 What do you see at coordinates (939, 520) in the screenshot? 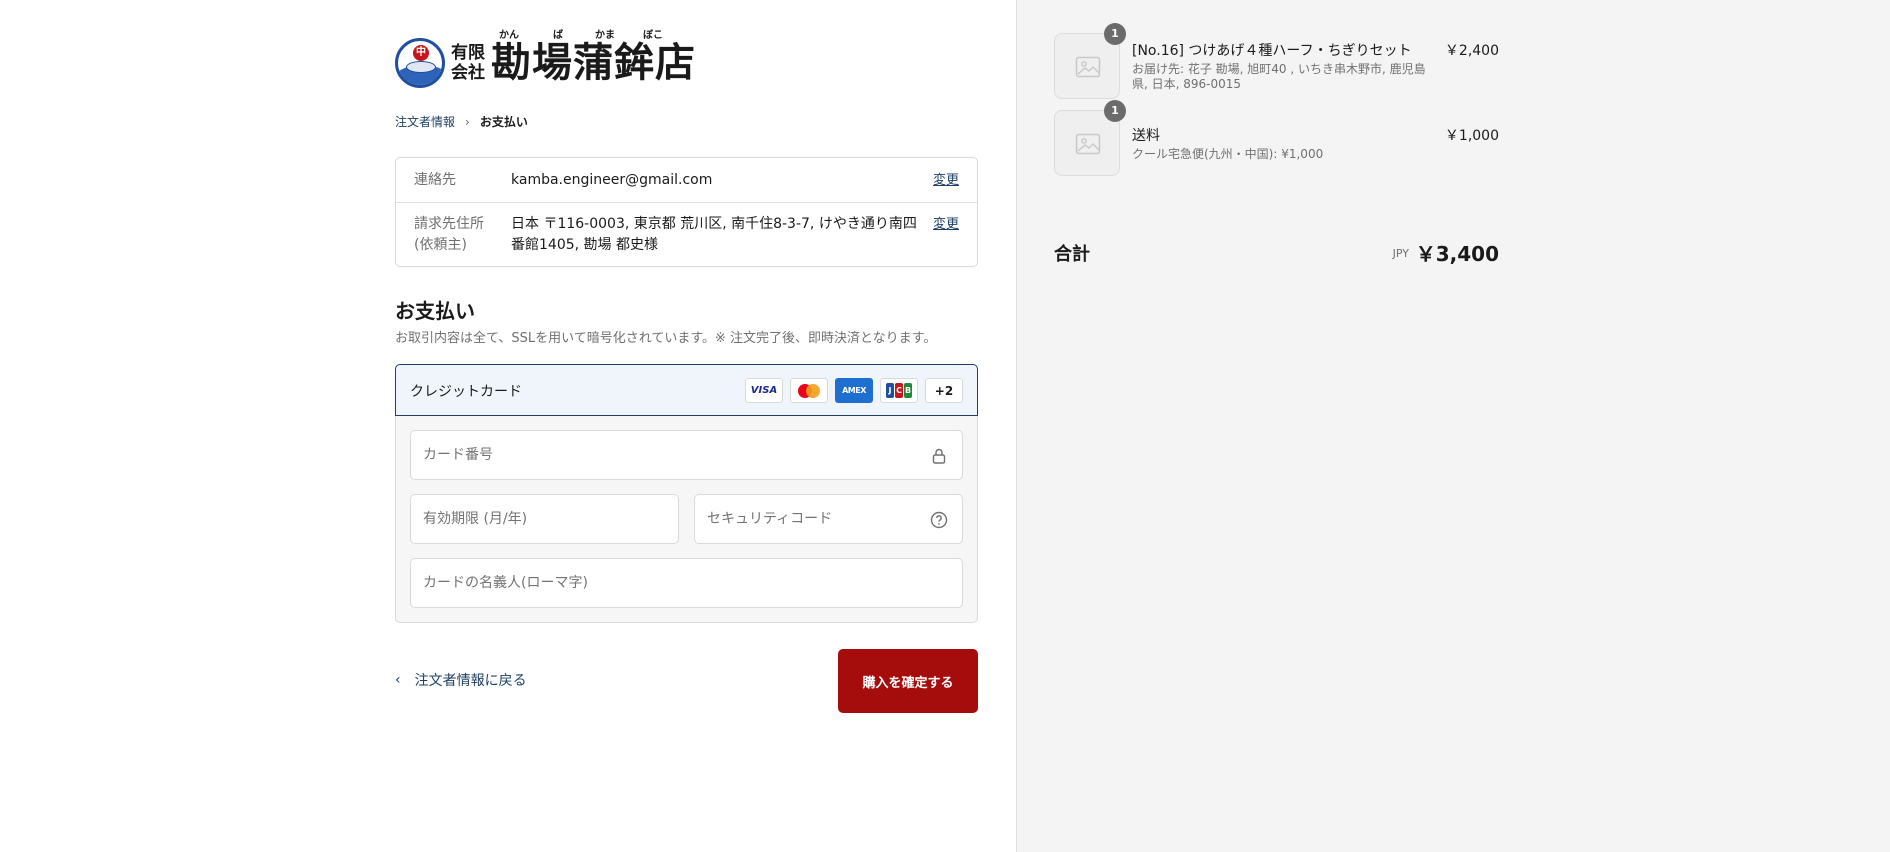
I see `question-circle-icon` at bounding box center [939, 520].